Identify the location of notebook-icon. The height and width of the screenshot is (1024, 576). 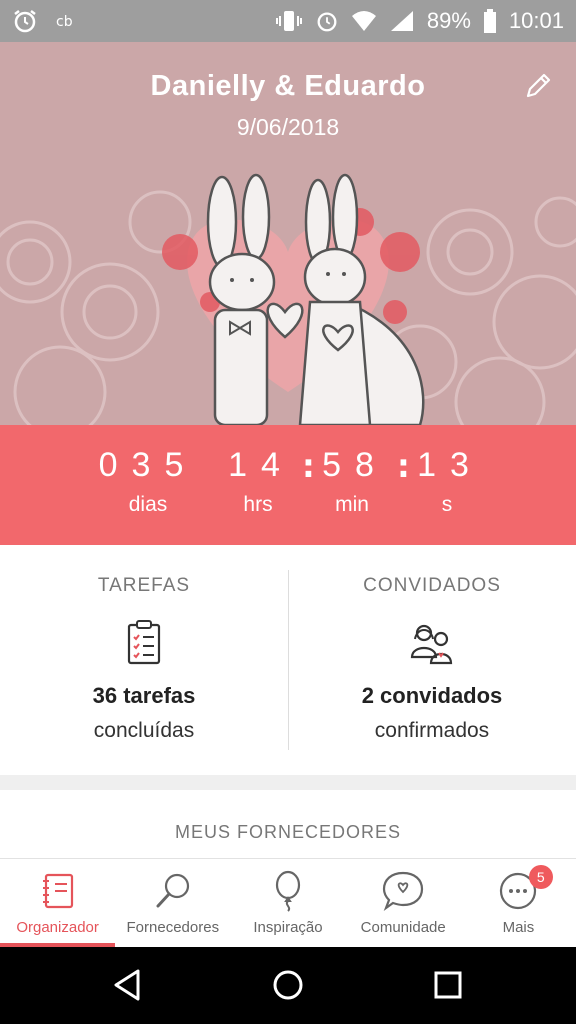
(57, 891).